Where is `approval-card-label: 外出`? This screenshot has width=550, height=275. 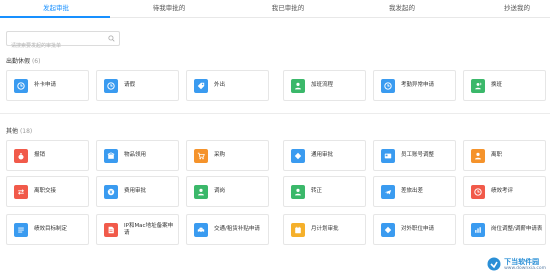 approval-card-label: 外出 is located at coordinates (220, 85).